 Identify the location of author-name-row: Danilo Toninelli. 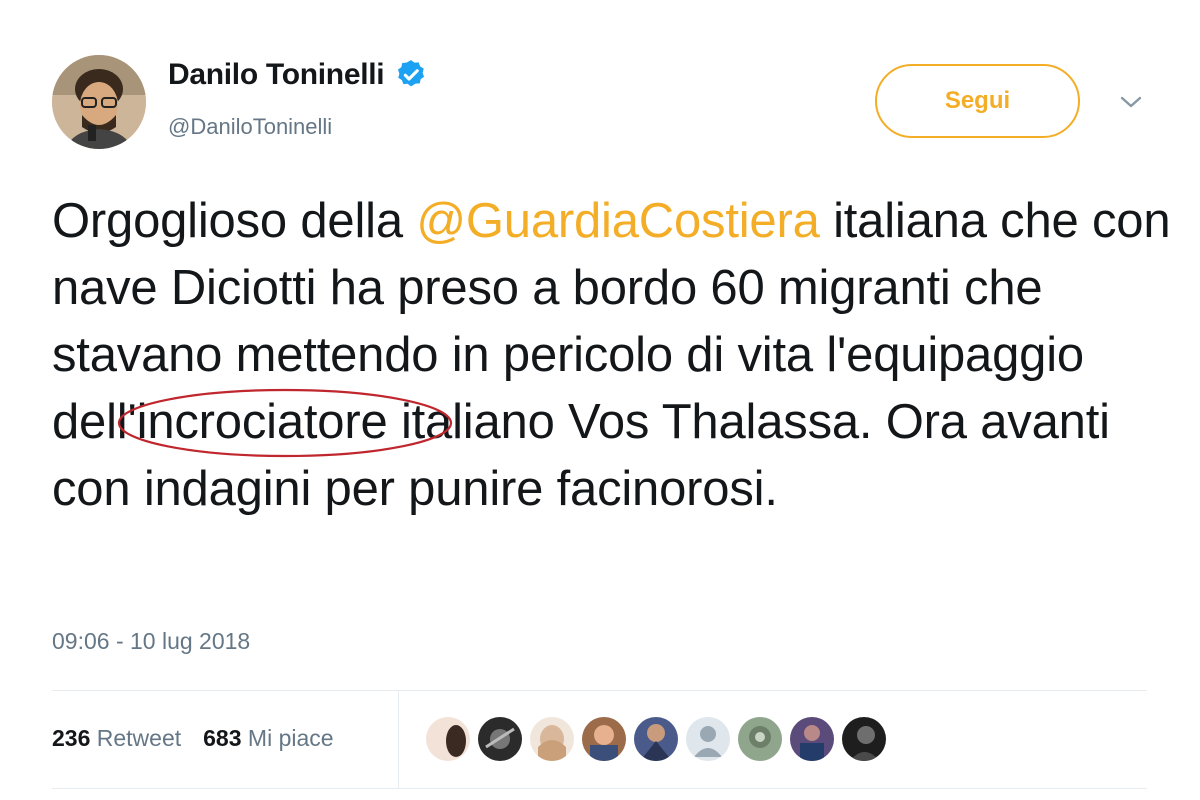
(298, 75).